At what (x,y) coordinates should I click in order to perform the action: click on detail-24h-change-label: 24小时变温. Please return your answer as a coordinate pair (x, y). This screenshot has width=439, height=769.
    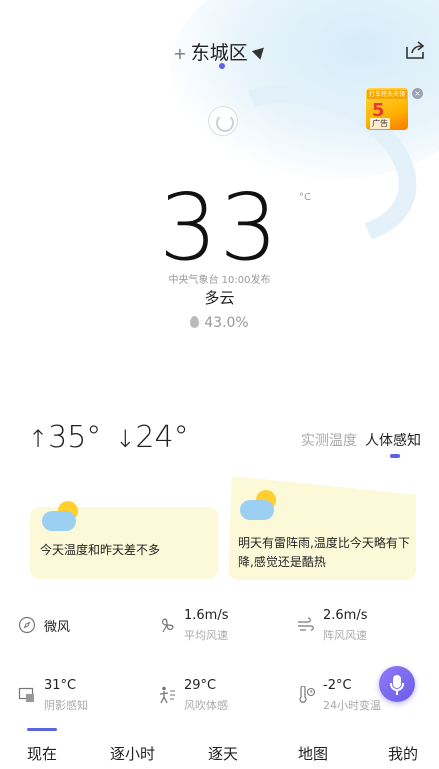
    Looking at the image, I should click on (352, 705).